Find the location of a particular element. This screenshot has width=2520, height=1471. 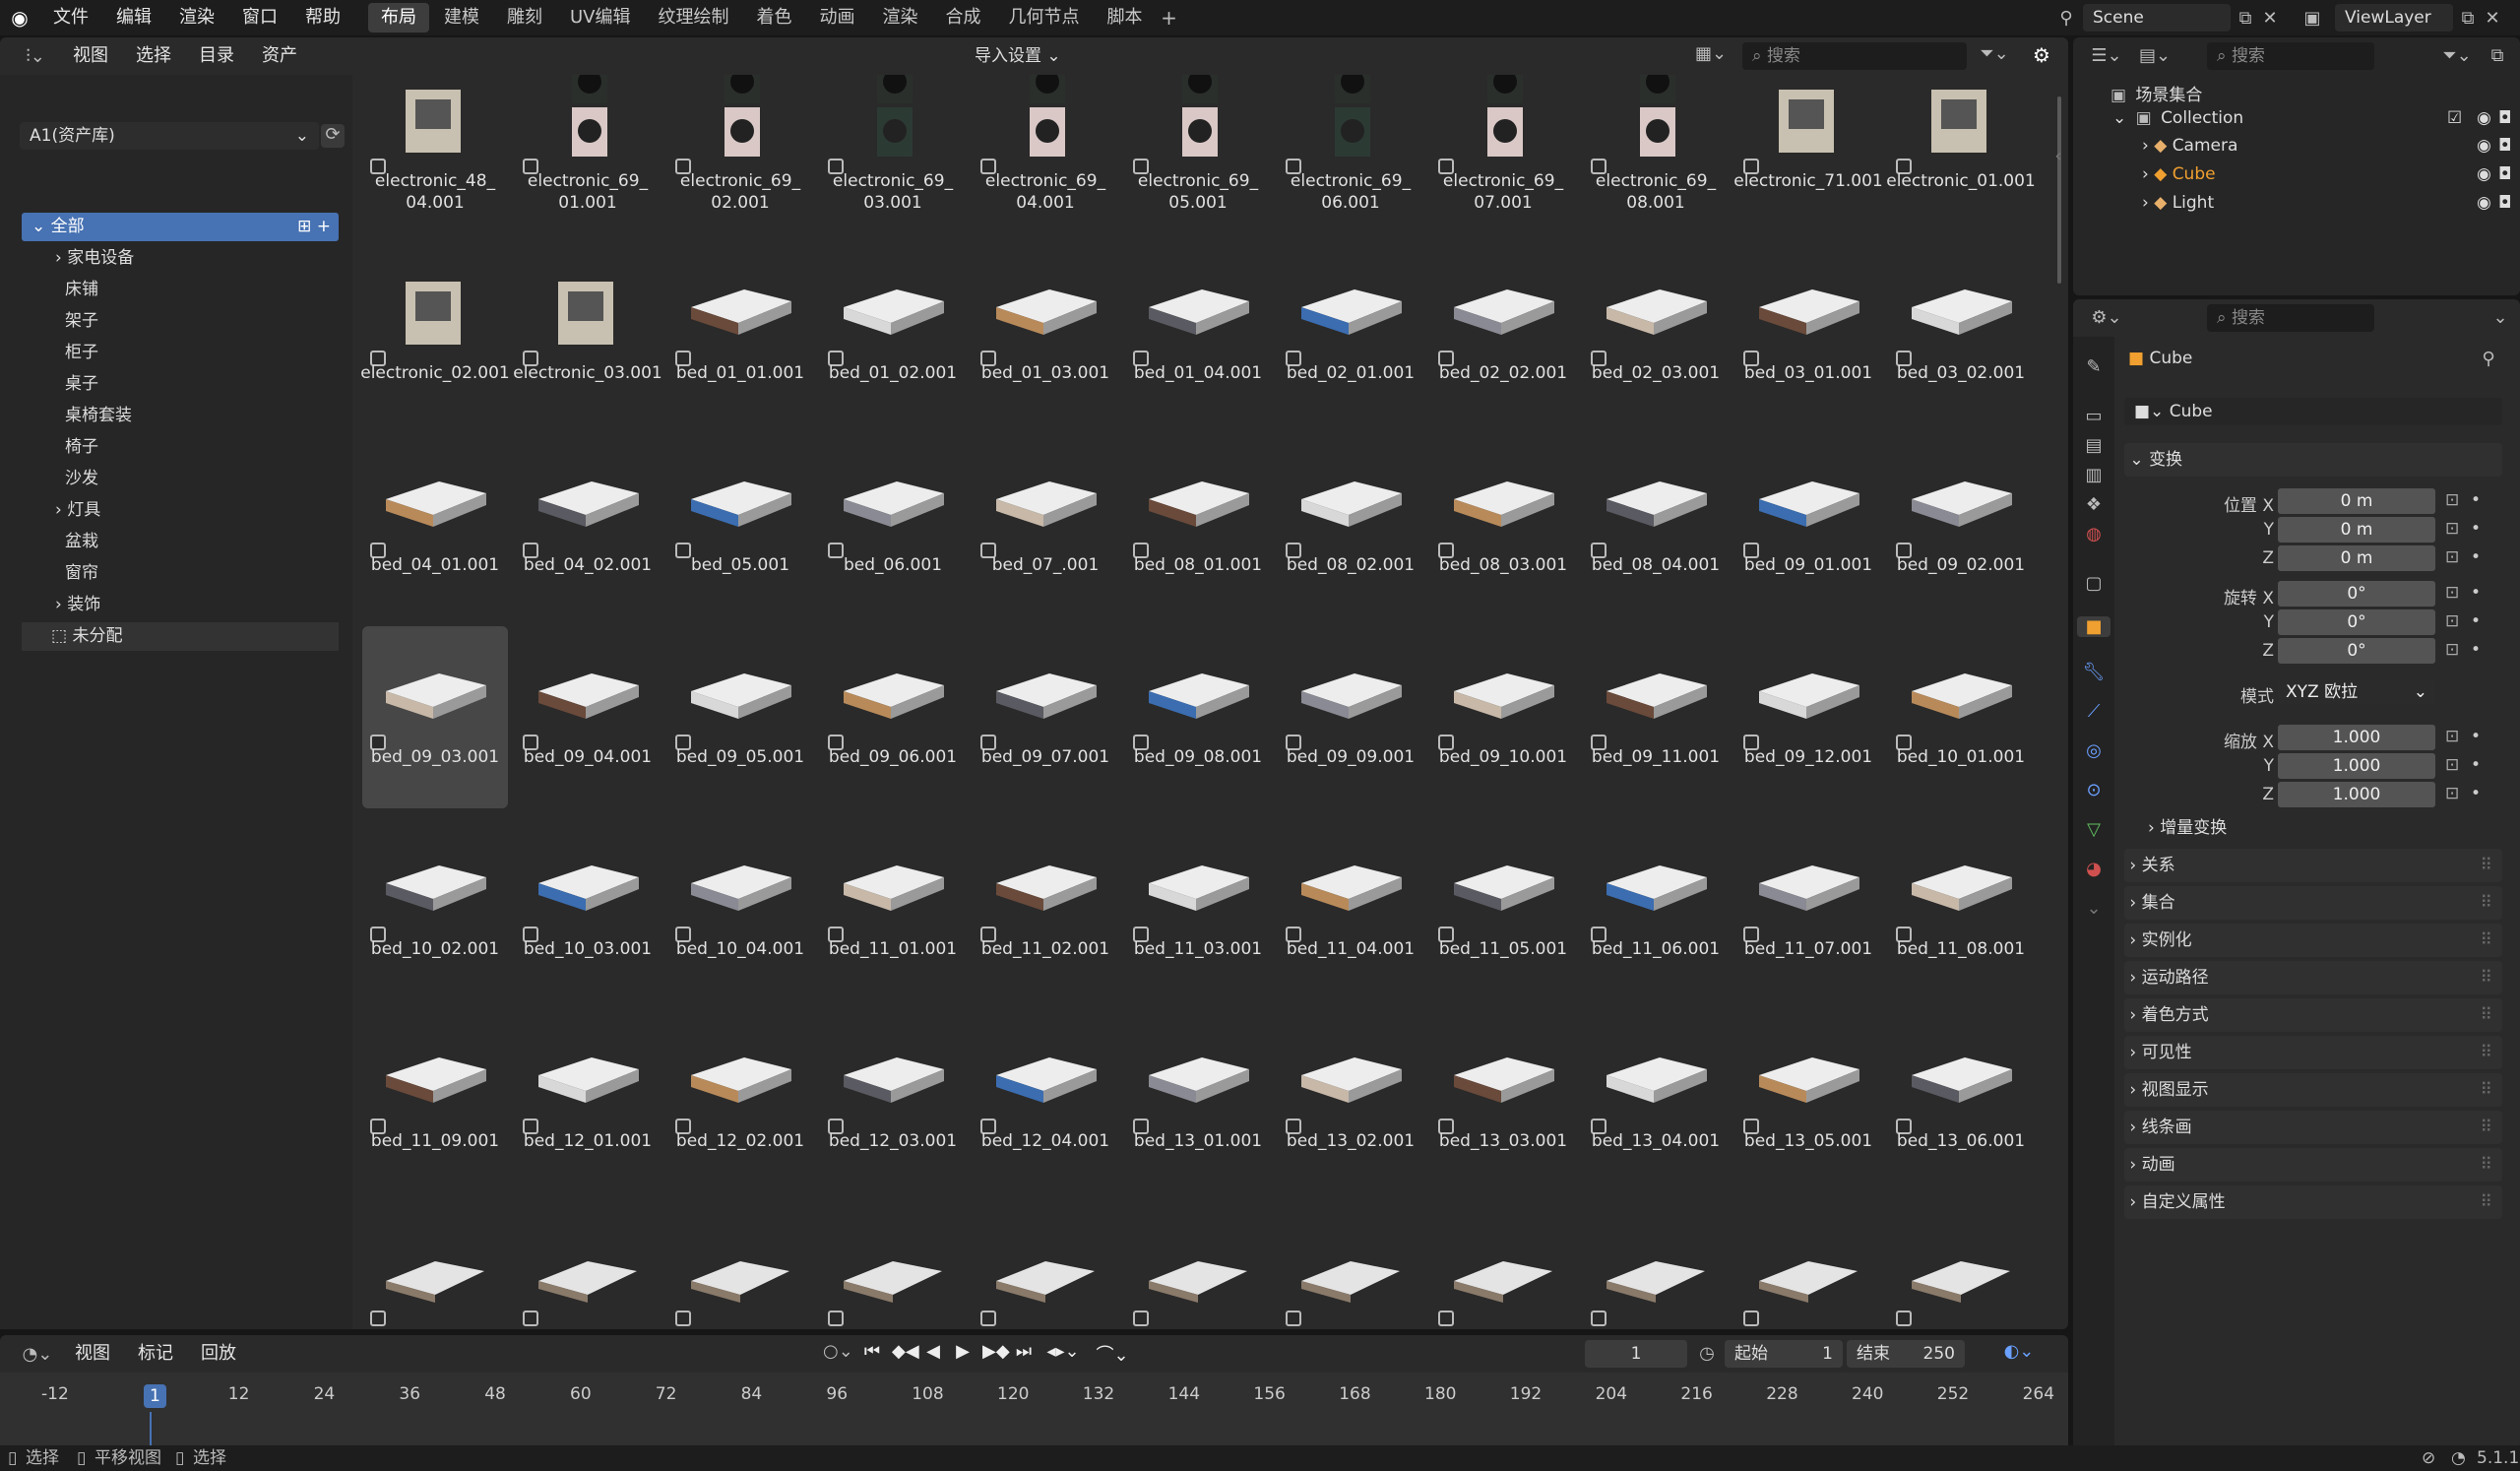

property-section-header: › 集合 ⠿ is located at coordinates (2313, 903).